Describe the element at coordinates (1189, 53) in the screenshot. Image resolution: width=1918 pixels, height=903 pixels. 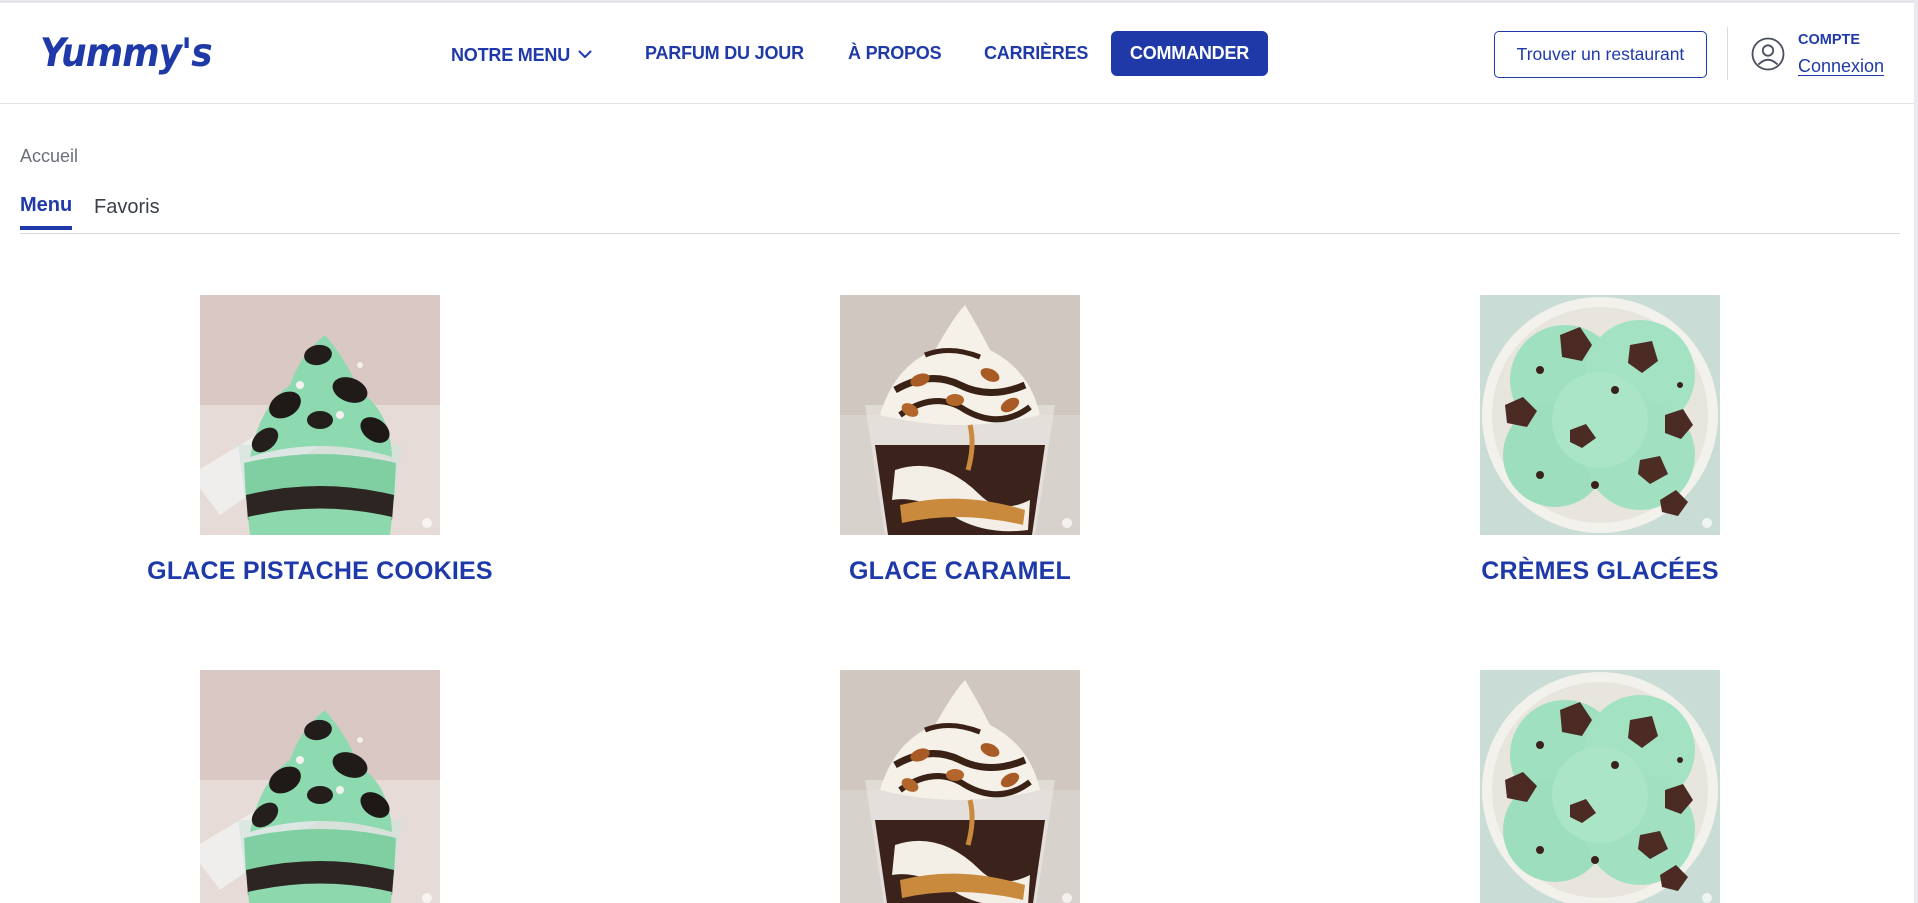
I see `order-button: COMMANDER` at that location.